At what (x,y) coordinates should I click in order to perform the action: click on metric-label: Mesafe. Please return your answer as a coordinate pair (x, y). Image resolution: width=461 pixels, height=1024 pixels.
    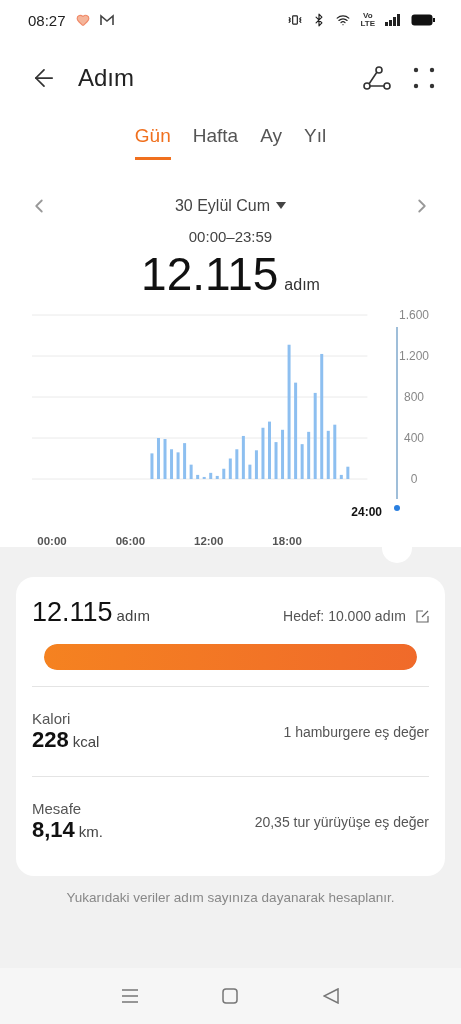
    Looking at the image, I should click on (57, 808).